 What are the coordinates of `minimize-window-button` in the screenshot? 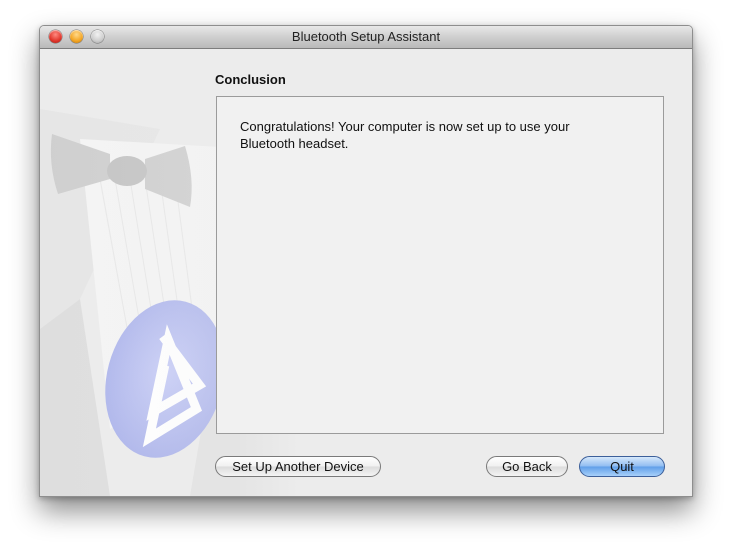 It's located at (76, 36).